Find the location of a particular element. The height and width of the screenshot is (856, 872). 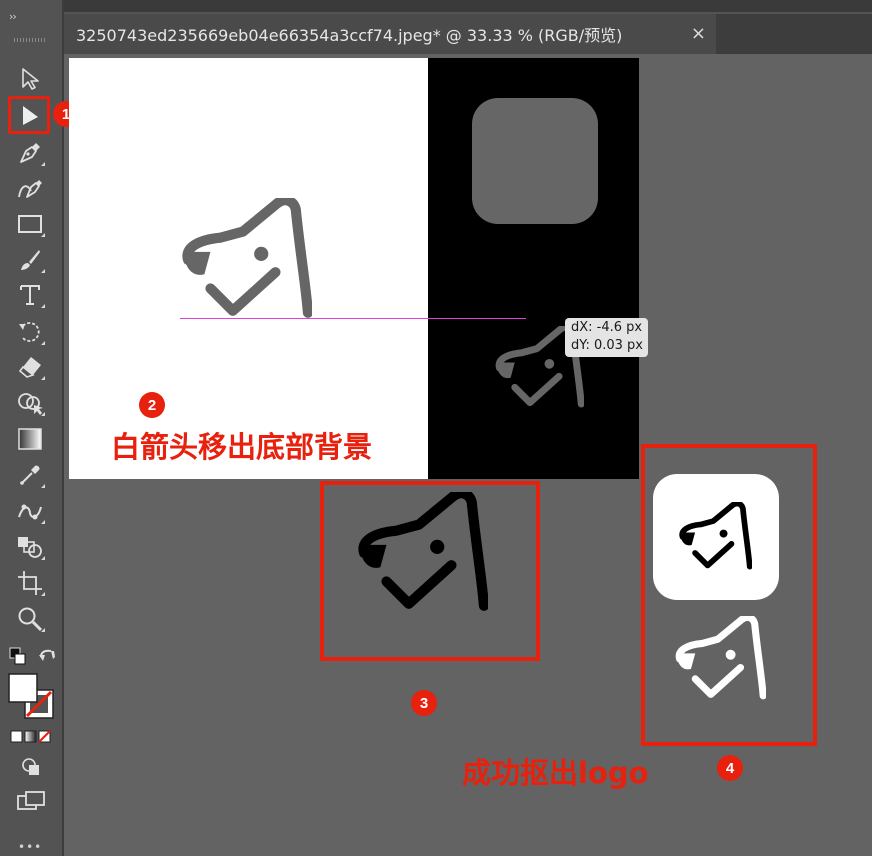

zoom-tool is located at coordinates (30, 619).